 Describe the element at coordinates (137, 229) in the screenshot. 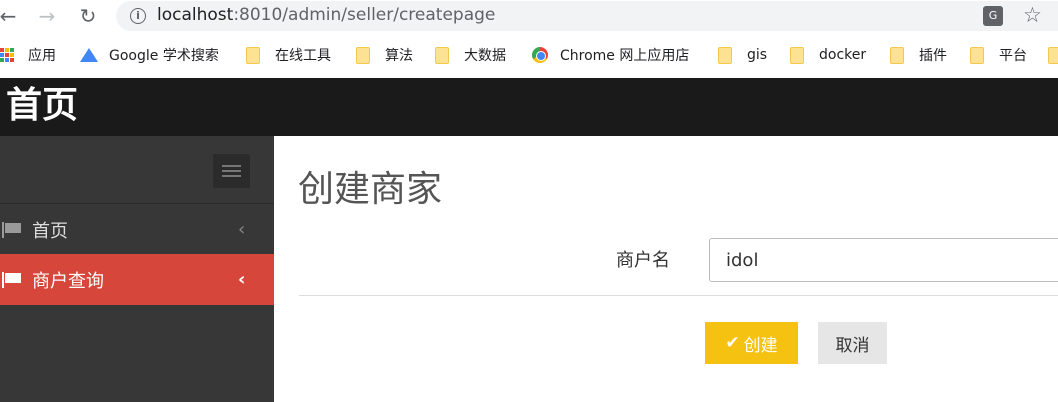

I see `sidebar-item-home: 首页 ‹` at that location.